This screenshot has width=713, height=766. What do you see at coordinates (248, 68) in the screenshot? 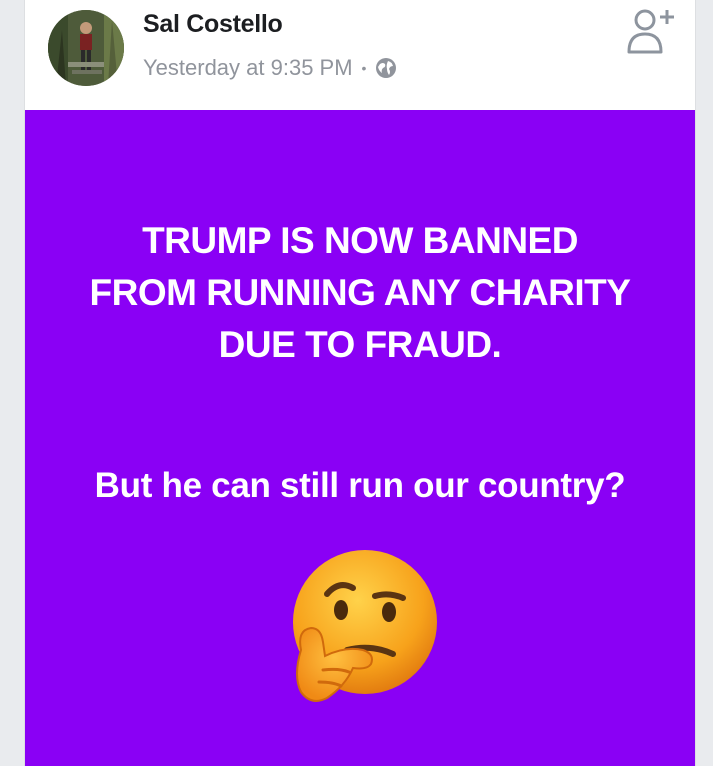
I see `post-timestamp: Yesterday at 9:35 PM` at bounding box center [248, 68].